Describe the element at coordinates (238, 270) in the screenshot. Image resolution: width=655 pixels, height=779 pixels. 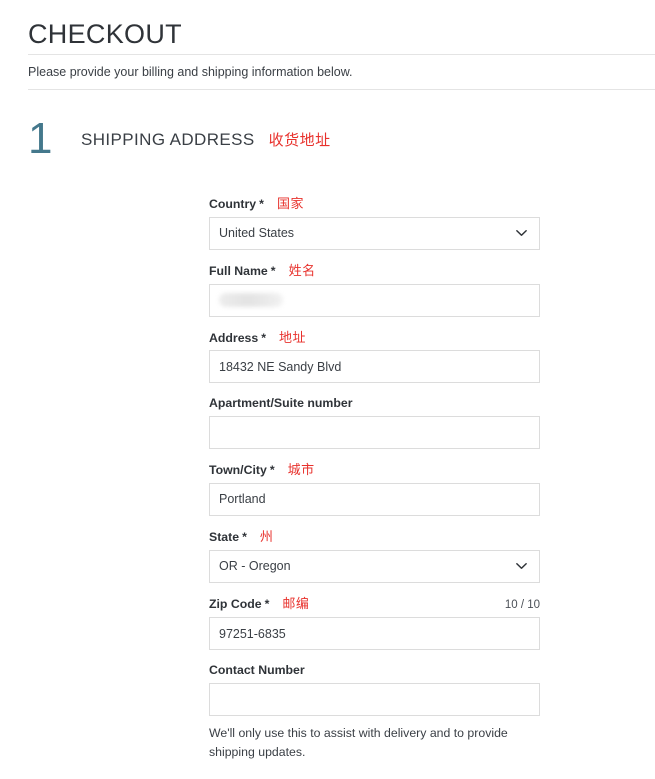
I see `field-label: Full Name` at that location.